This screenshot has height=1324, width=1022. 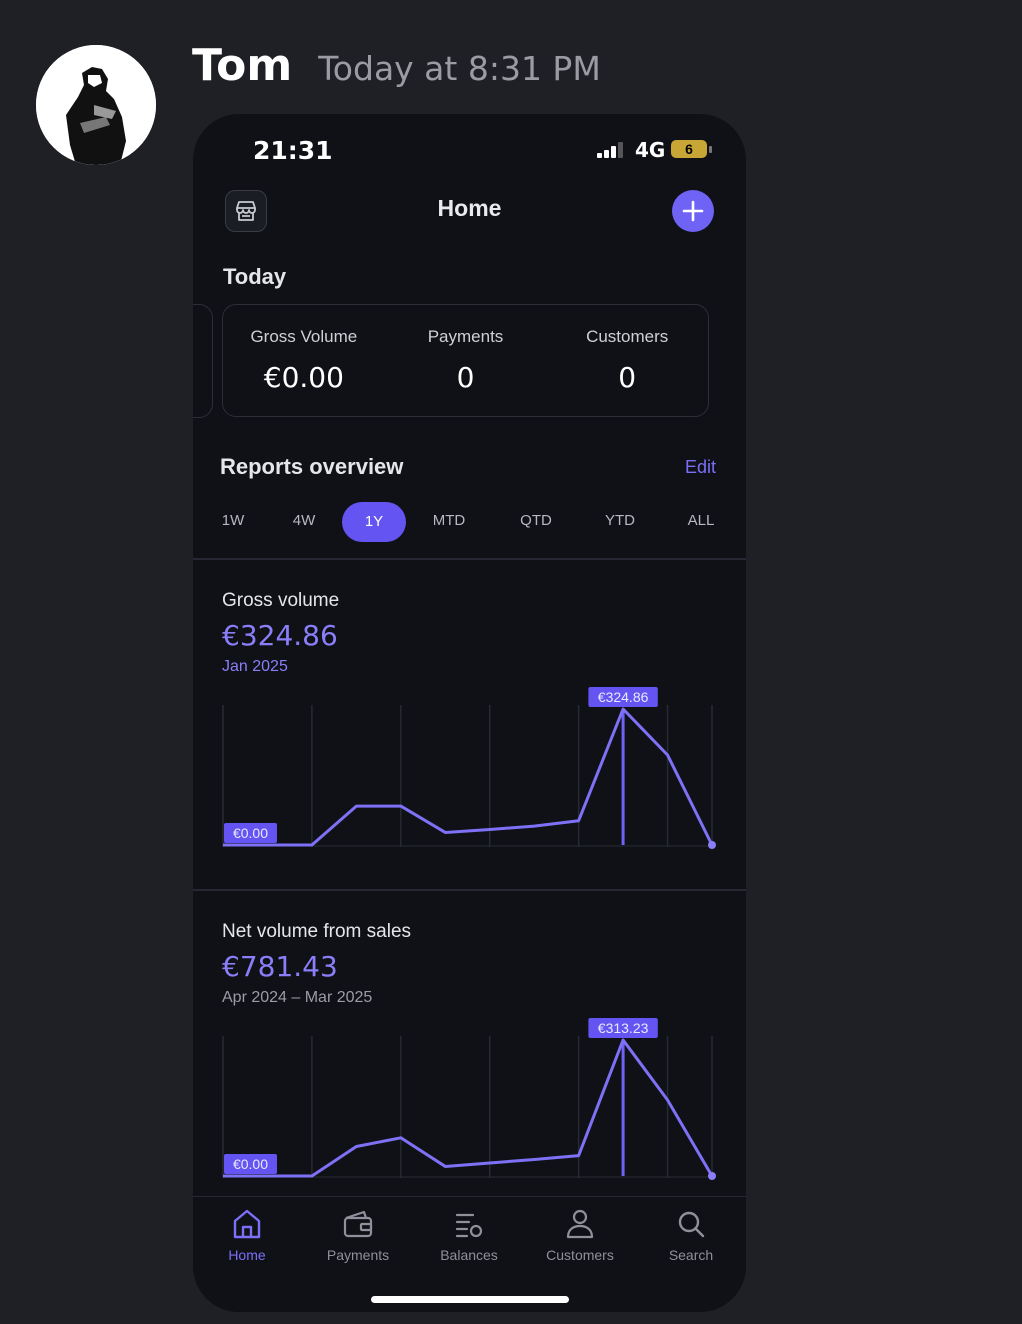 I want to click on tab-label: Search, so click(x=691, y=1255).